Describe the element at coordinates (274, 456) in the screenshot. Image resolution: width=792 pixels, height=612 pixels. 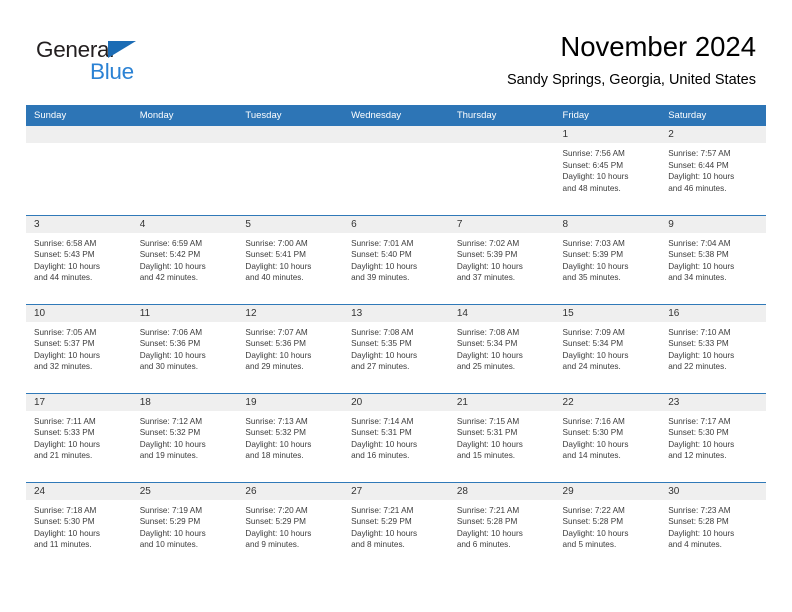
I see `daylight-text-line2: and 18 minutes.` at that location.